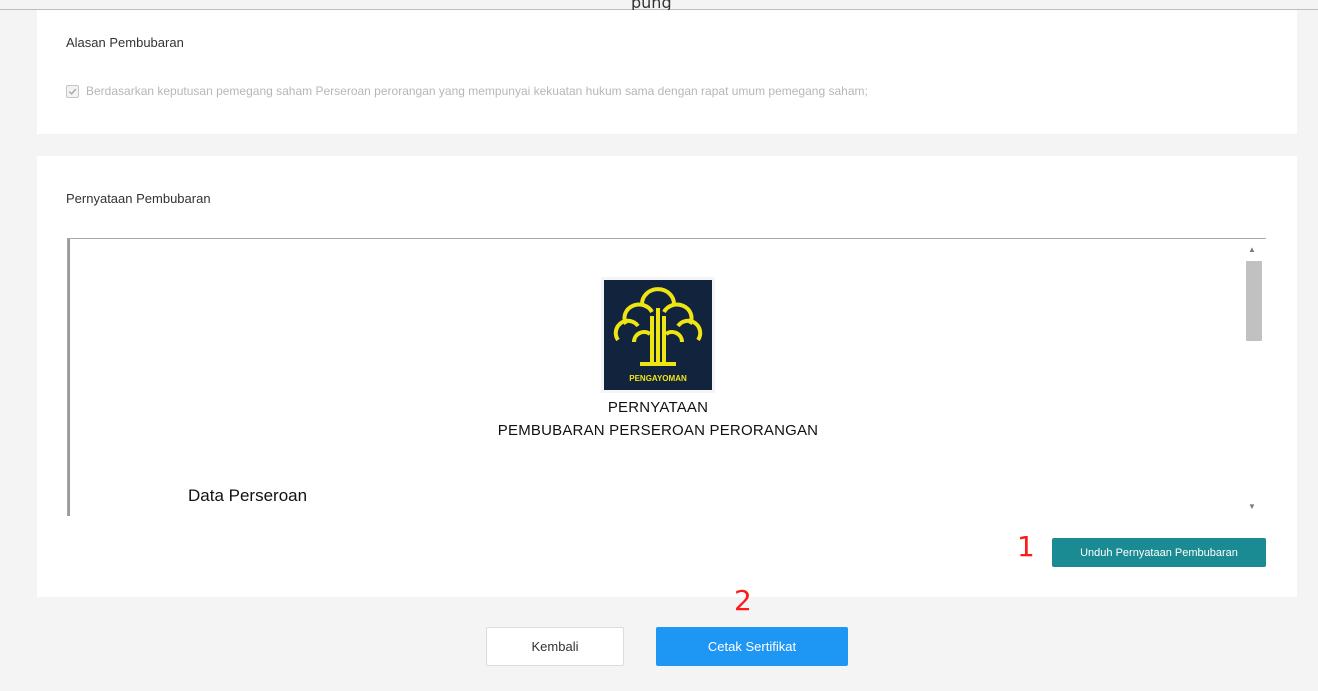 This screenshot has height=691, width=1318. I want to click on check-icon, so click(72, 91).